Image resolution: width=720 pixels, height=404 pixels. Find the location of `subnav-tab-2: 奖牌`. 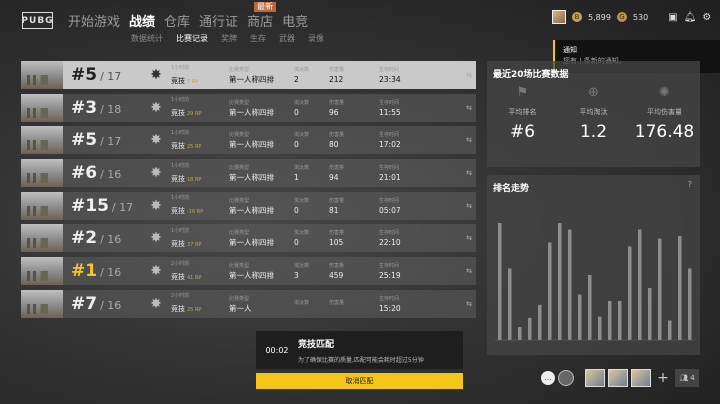

subnav-tab-2: 奖牌 is located at coordinates (229, 38).